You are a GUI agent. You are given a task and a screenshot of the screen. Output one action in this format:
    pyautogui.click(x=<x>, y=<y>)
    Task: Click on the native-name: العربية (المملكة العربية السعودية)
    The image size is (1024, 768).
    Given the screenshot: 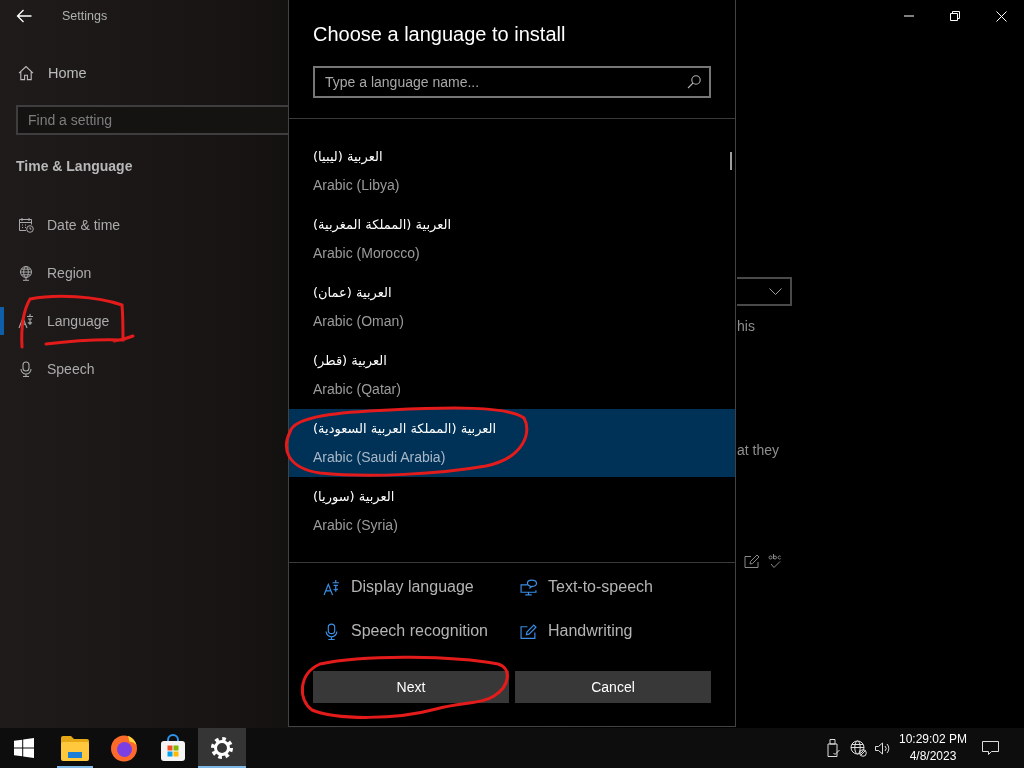 What is the action you would take?
    pyautogui.click(x=405, y=429)
    